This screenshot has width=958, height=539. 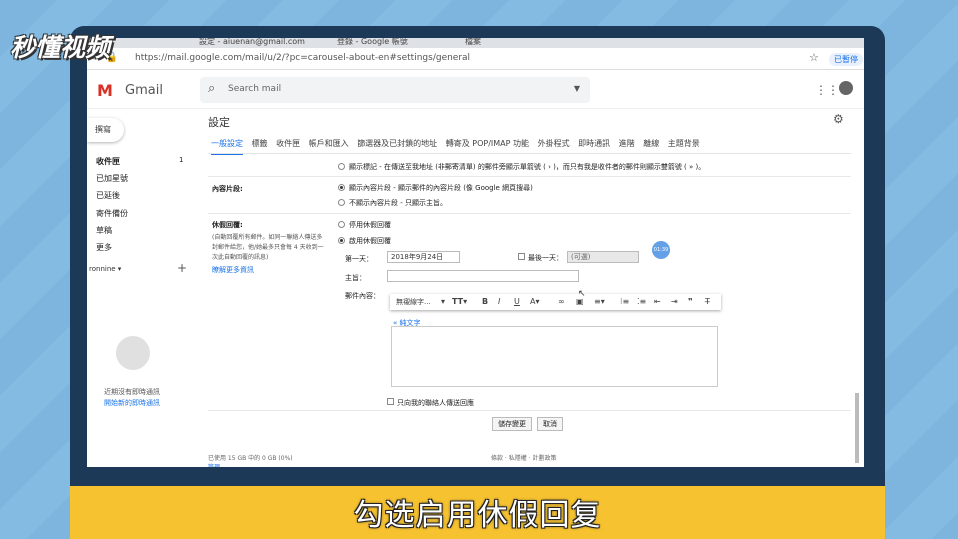 I want to click on learn-more-link: 瞭解更多資訊, so click(x=233, y=270).